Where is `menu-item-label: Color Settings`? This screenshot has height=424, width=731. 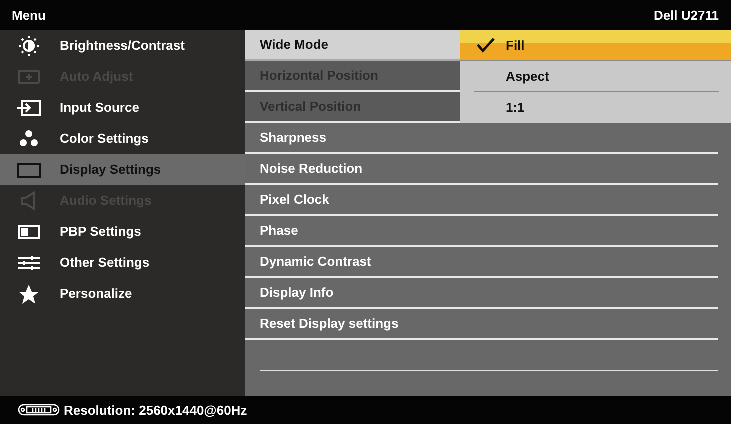 menu-item-label: Color Settings is located at coordinates (104, 138).